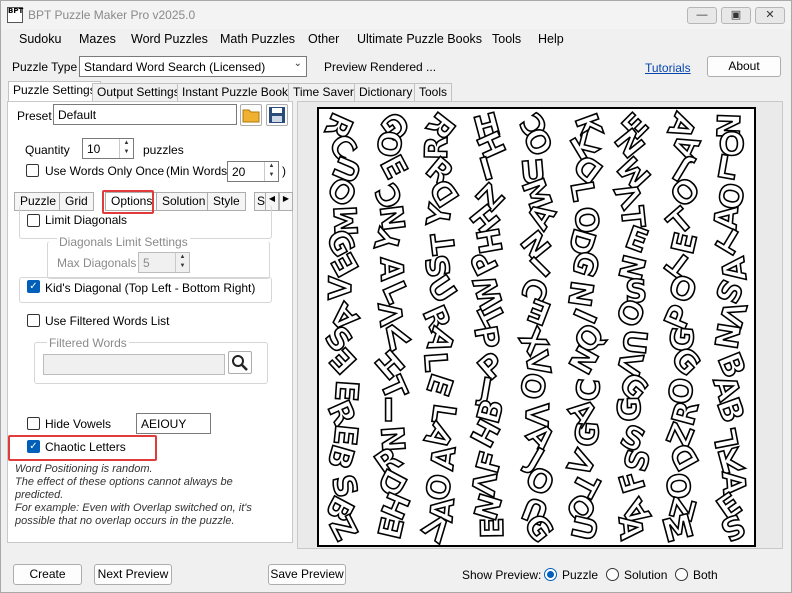 The height and width of the screenshot is (593, 792). What do you see at coordinates (97, 39) in the screenshot?
I see `menu-mazes: Mazes` at bounding box center [97, 39].